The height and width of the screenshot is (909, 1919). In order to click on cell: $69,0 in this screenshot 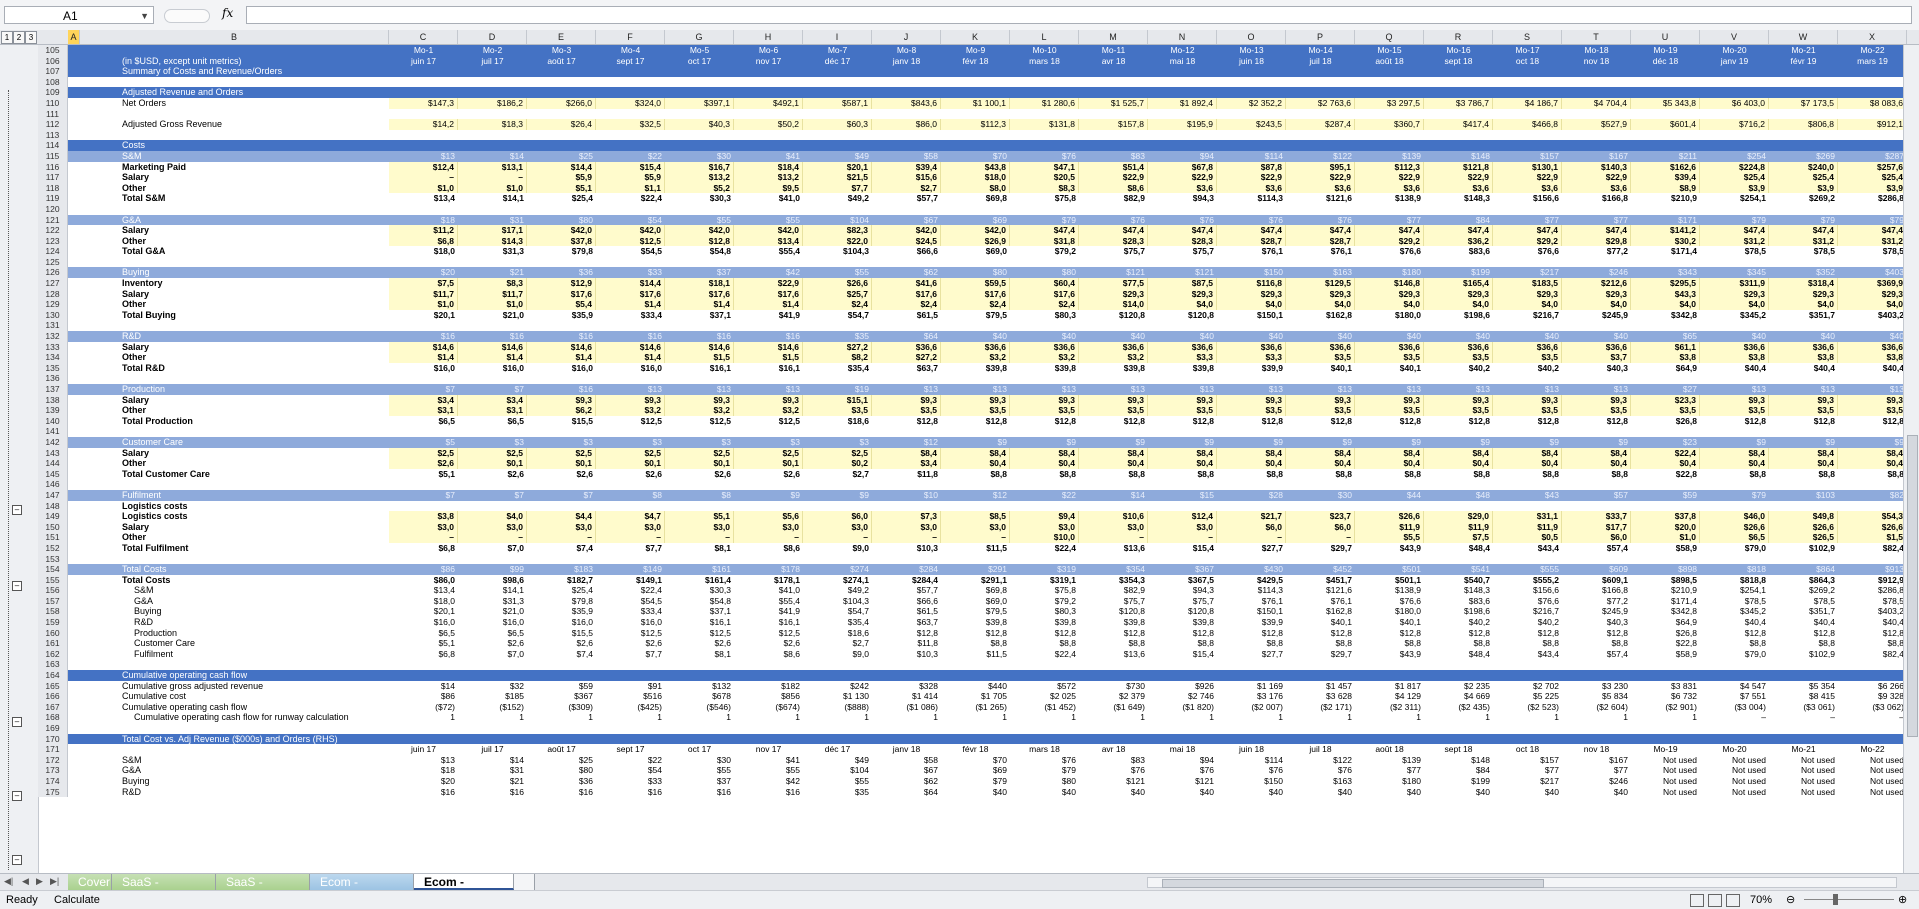, I will do `click(975, 601)`.